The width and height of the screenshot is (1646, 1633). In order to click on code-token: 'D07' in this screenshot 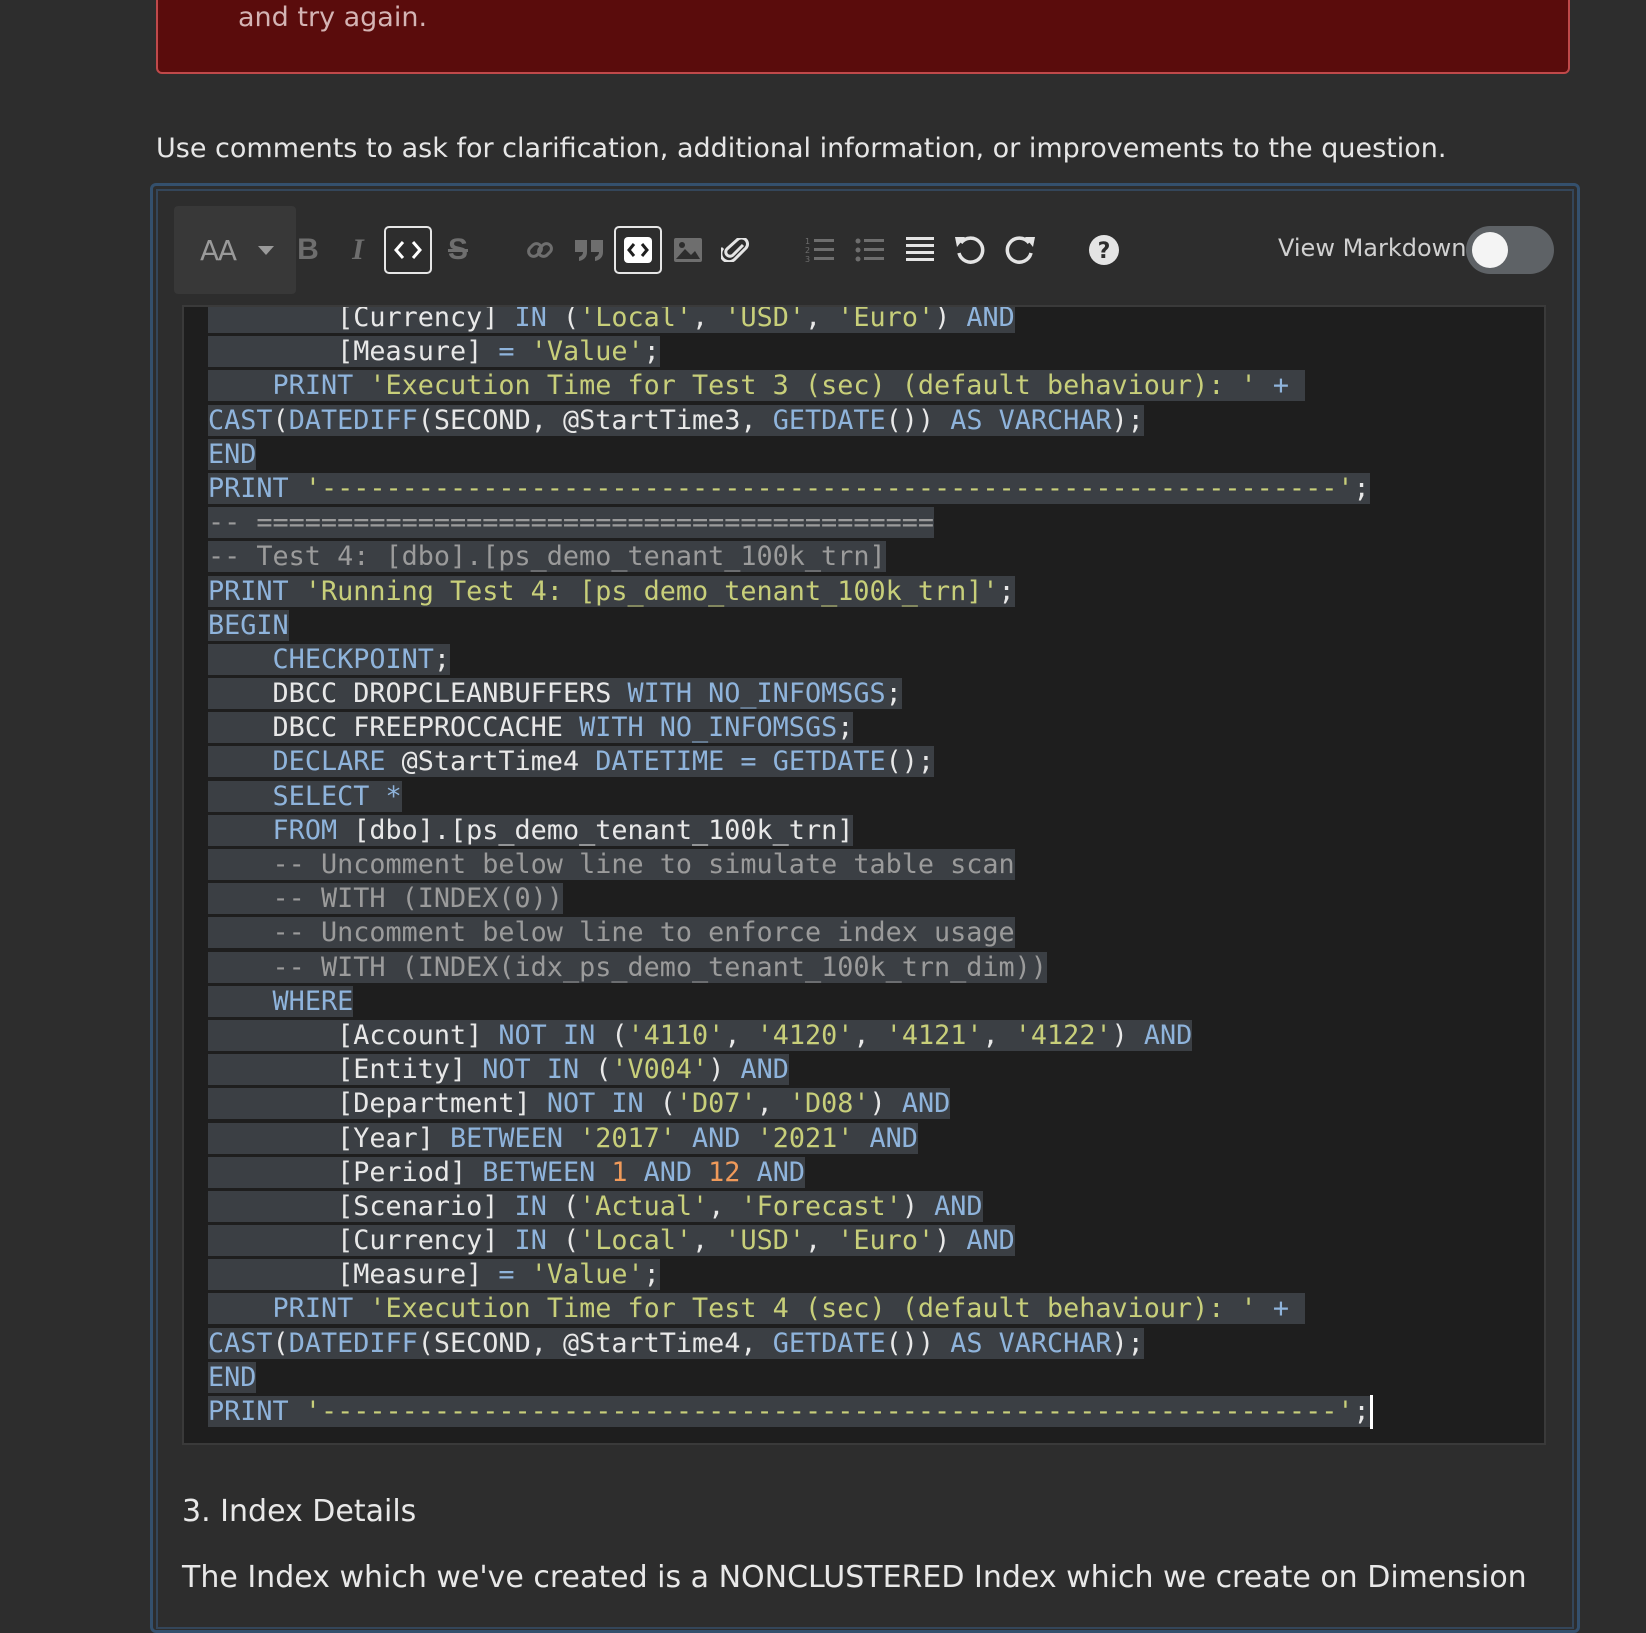, I will do `click(716, 1104)`.